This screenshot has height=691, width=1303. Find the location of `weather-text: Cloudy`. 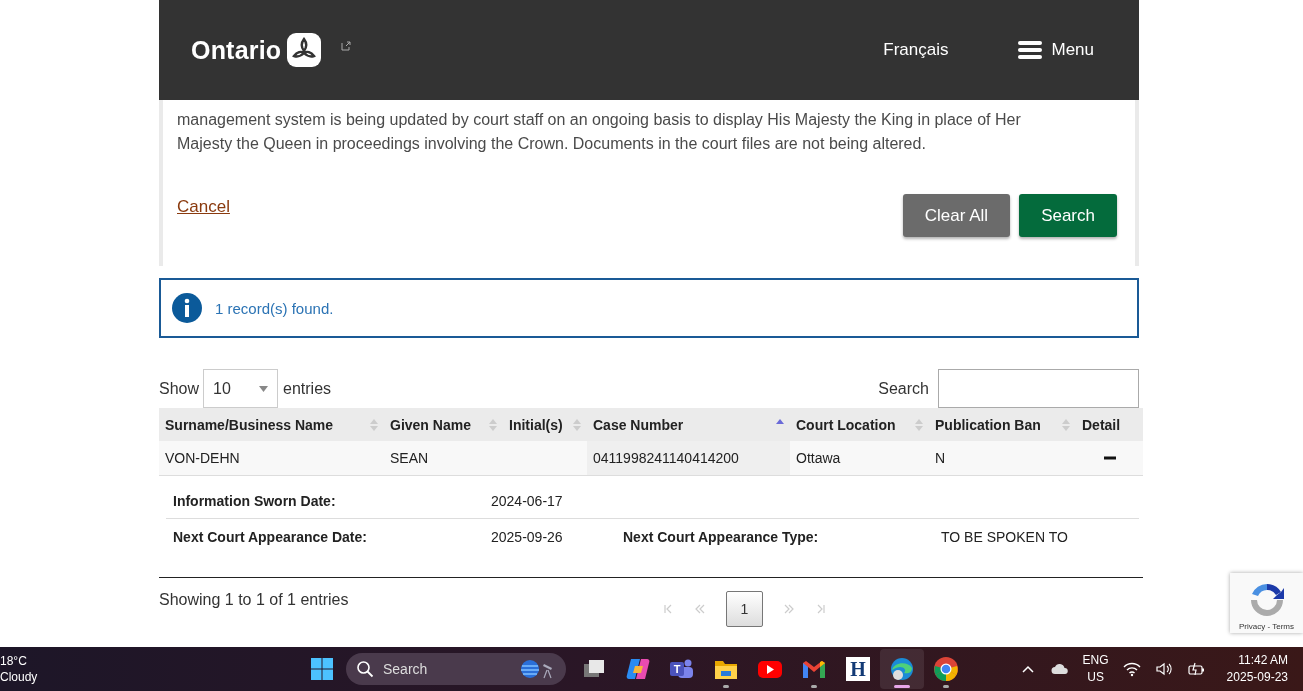

weather-text: Cloudy is located at coordinates (30, 677).